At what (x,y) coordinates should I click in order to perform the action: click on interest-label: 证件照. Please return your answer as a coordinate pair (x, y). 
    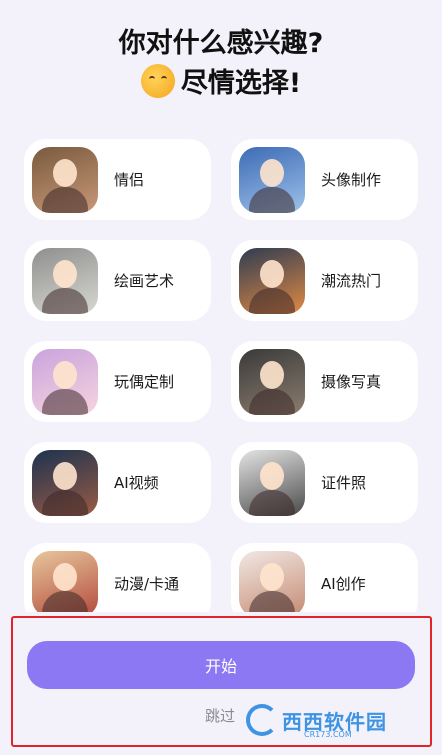
    Looking at the image, I should click on (344, 483).